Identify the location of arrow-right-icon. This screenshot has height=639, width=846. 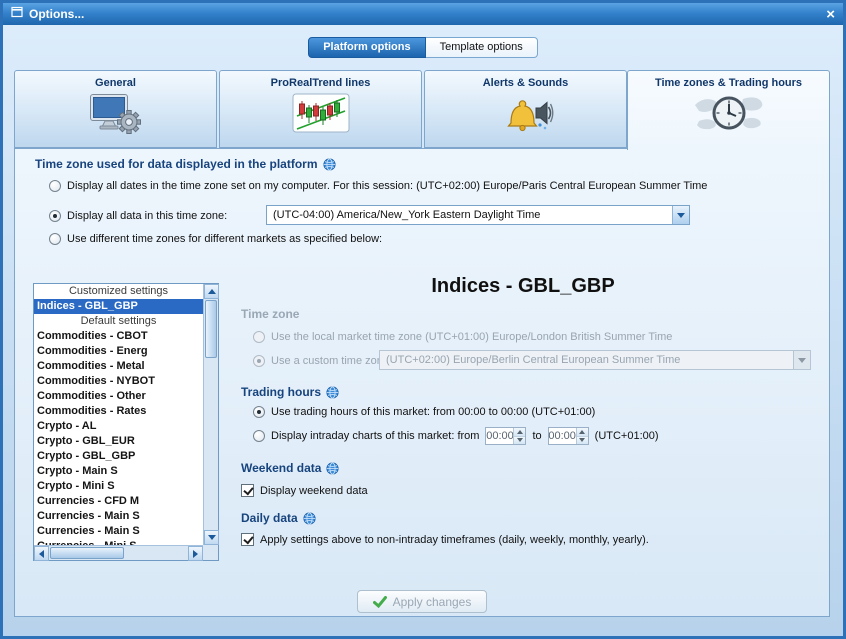
(195, 553).